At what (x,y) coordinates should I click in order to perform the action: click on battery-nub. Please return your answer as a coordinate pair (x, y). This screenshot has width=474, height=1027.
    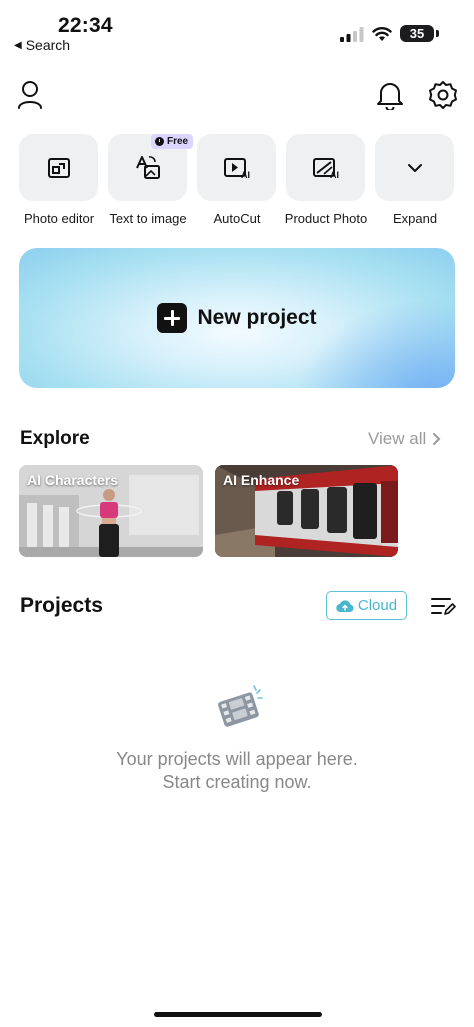
    Looking at the image, I should click on (437, 33).